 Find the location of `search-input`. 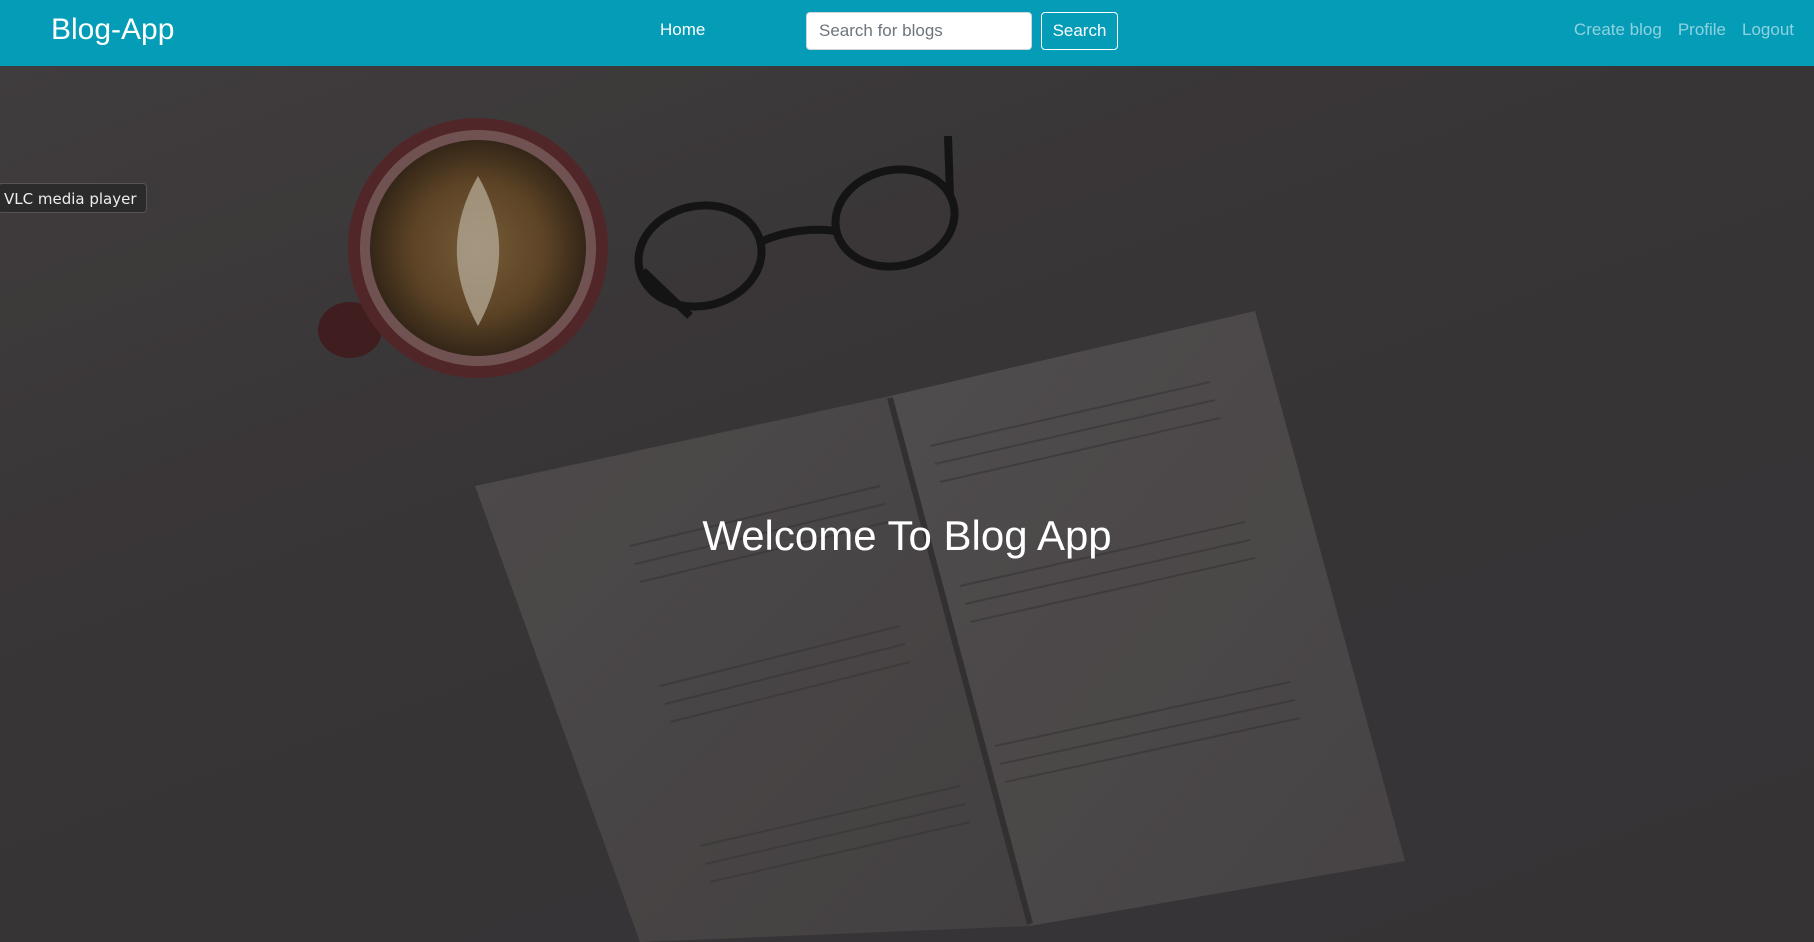

search-input is located at coordinates (919, 31).